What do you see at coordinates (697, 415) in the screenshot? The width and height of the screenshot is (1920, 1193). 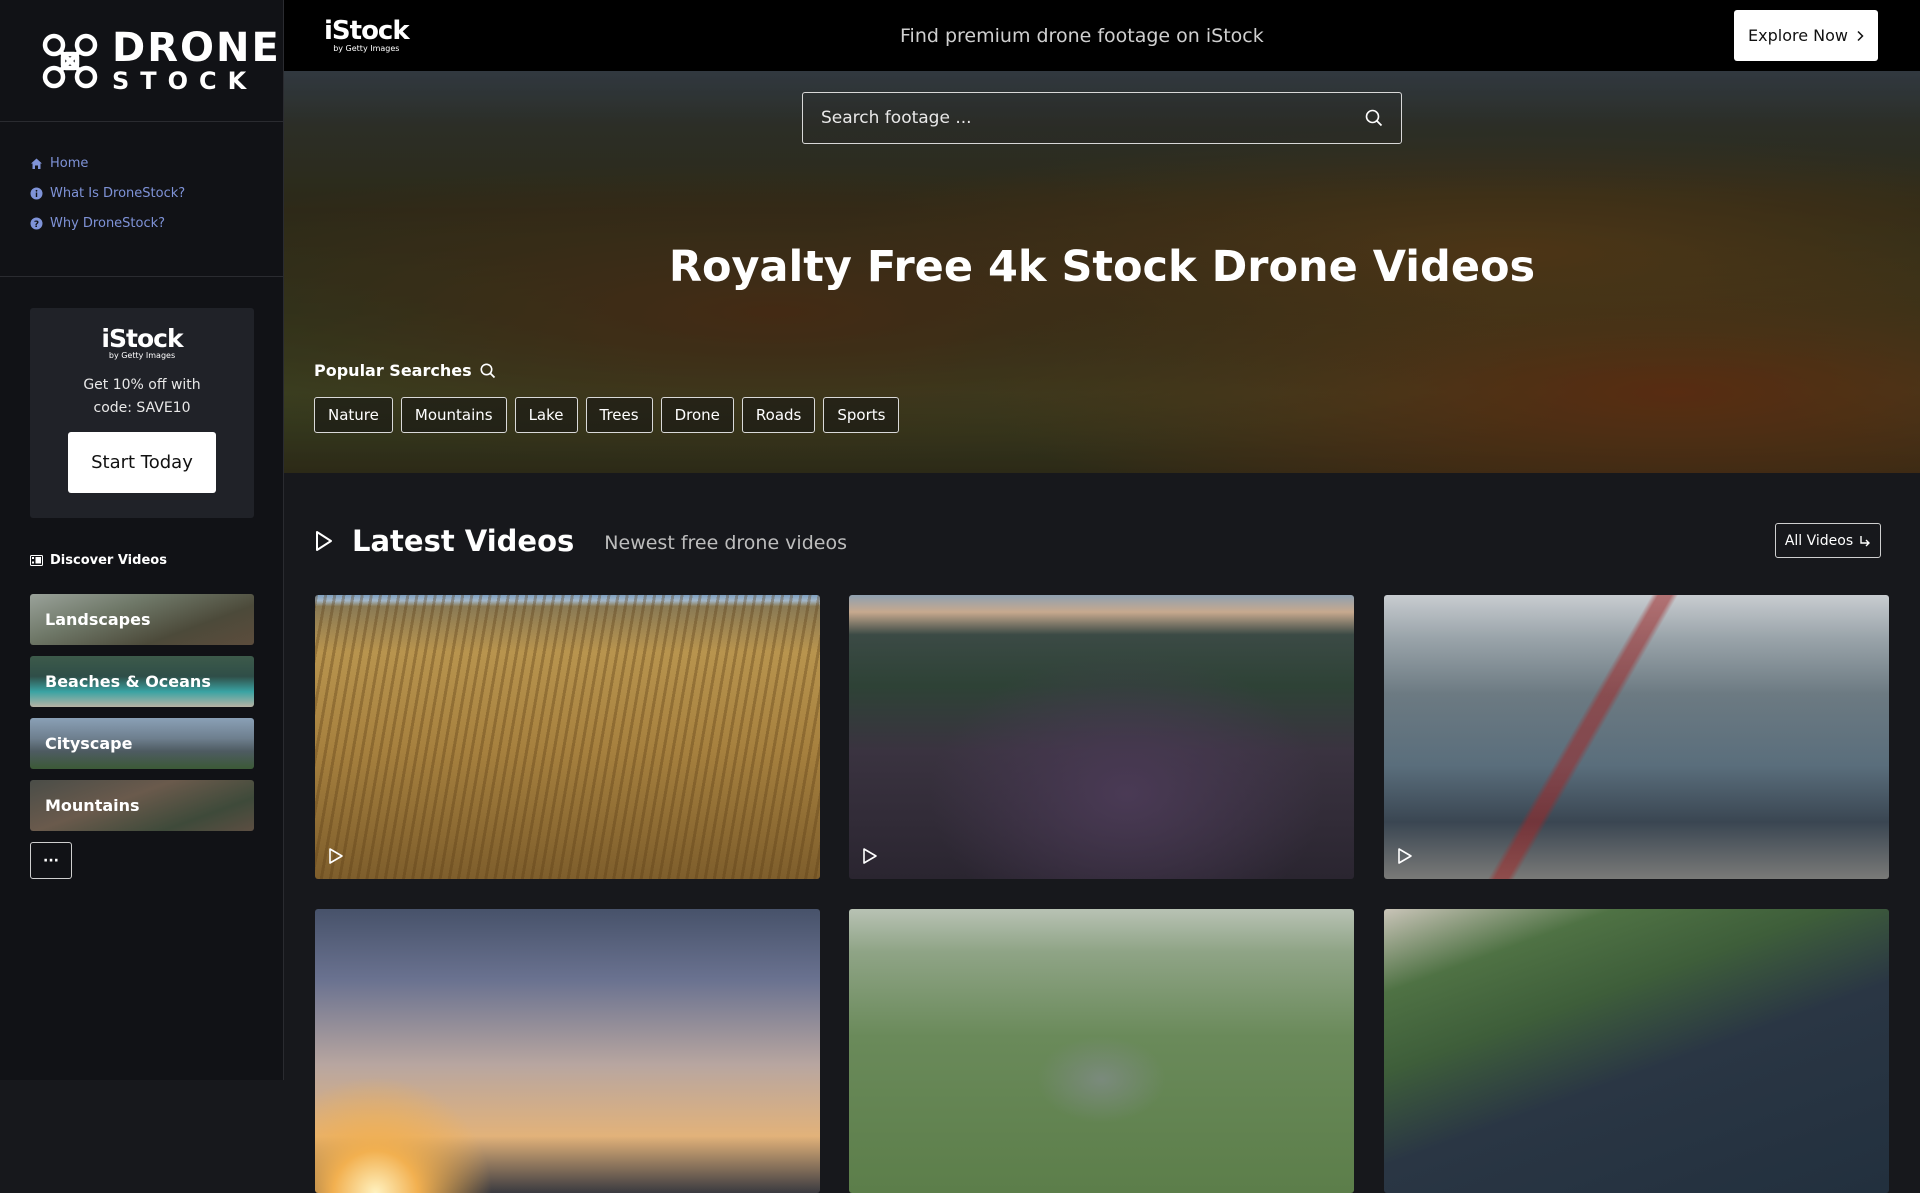 I see `chip-drone: Drone` at bounding box center [697, 415].